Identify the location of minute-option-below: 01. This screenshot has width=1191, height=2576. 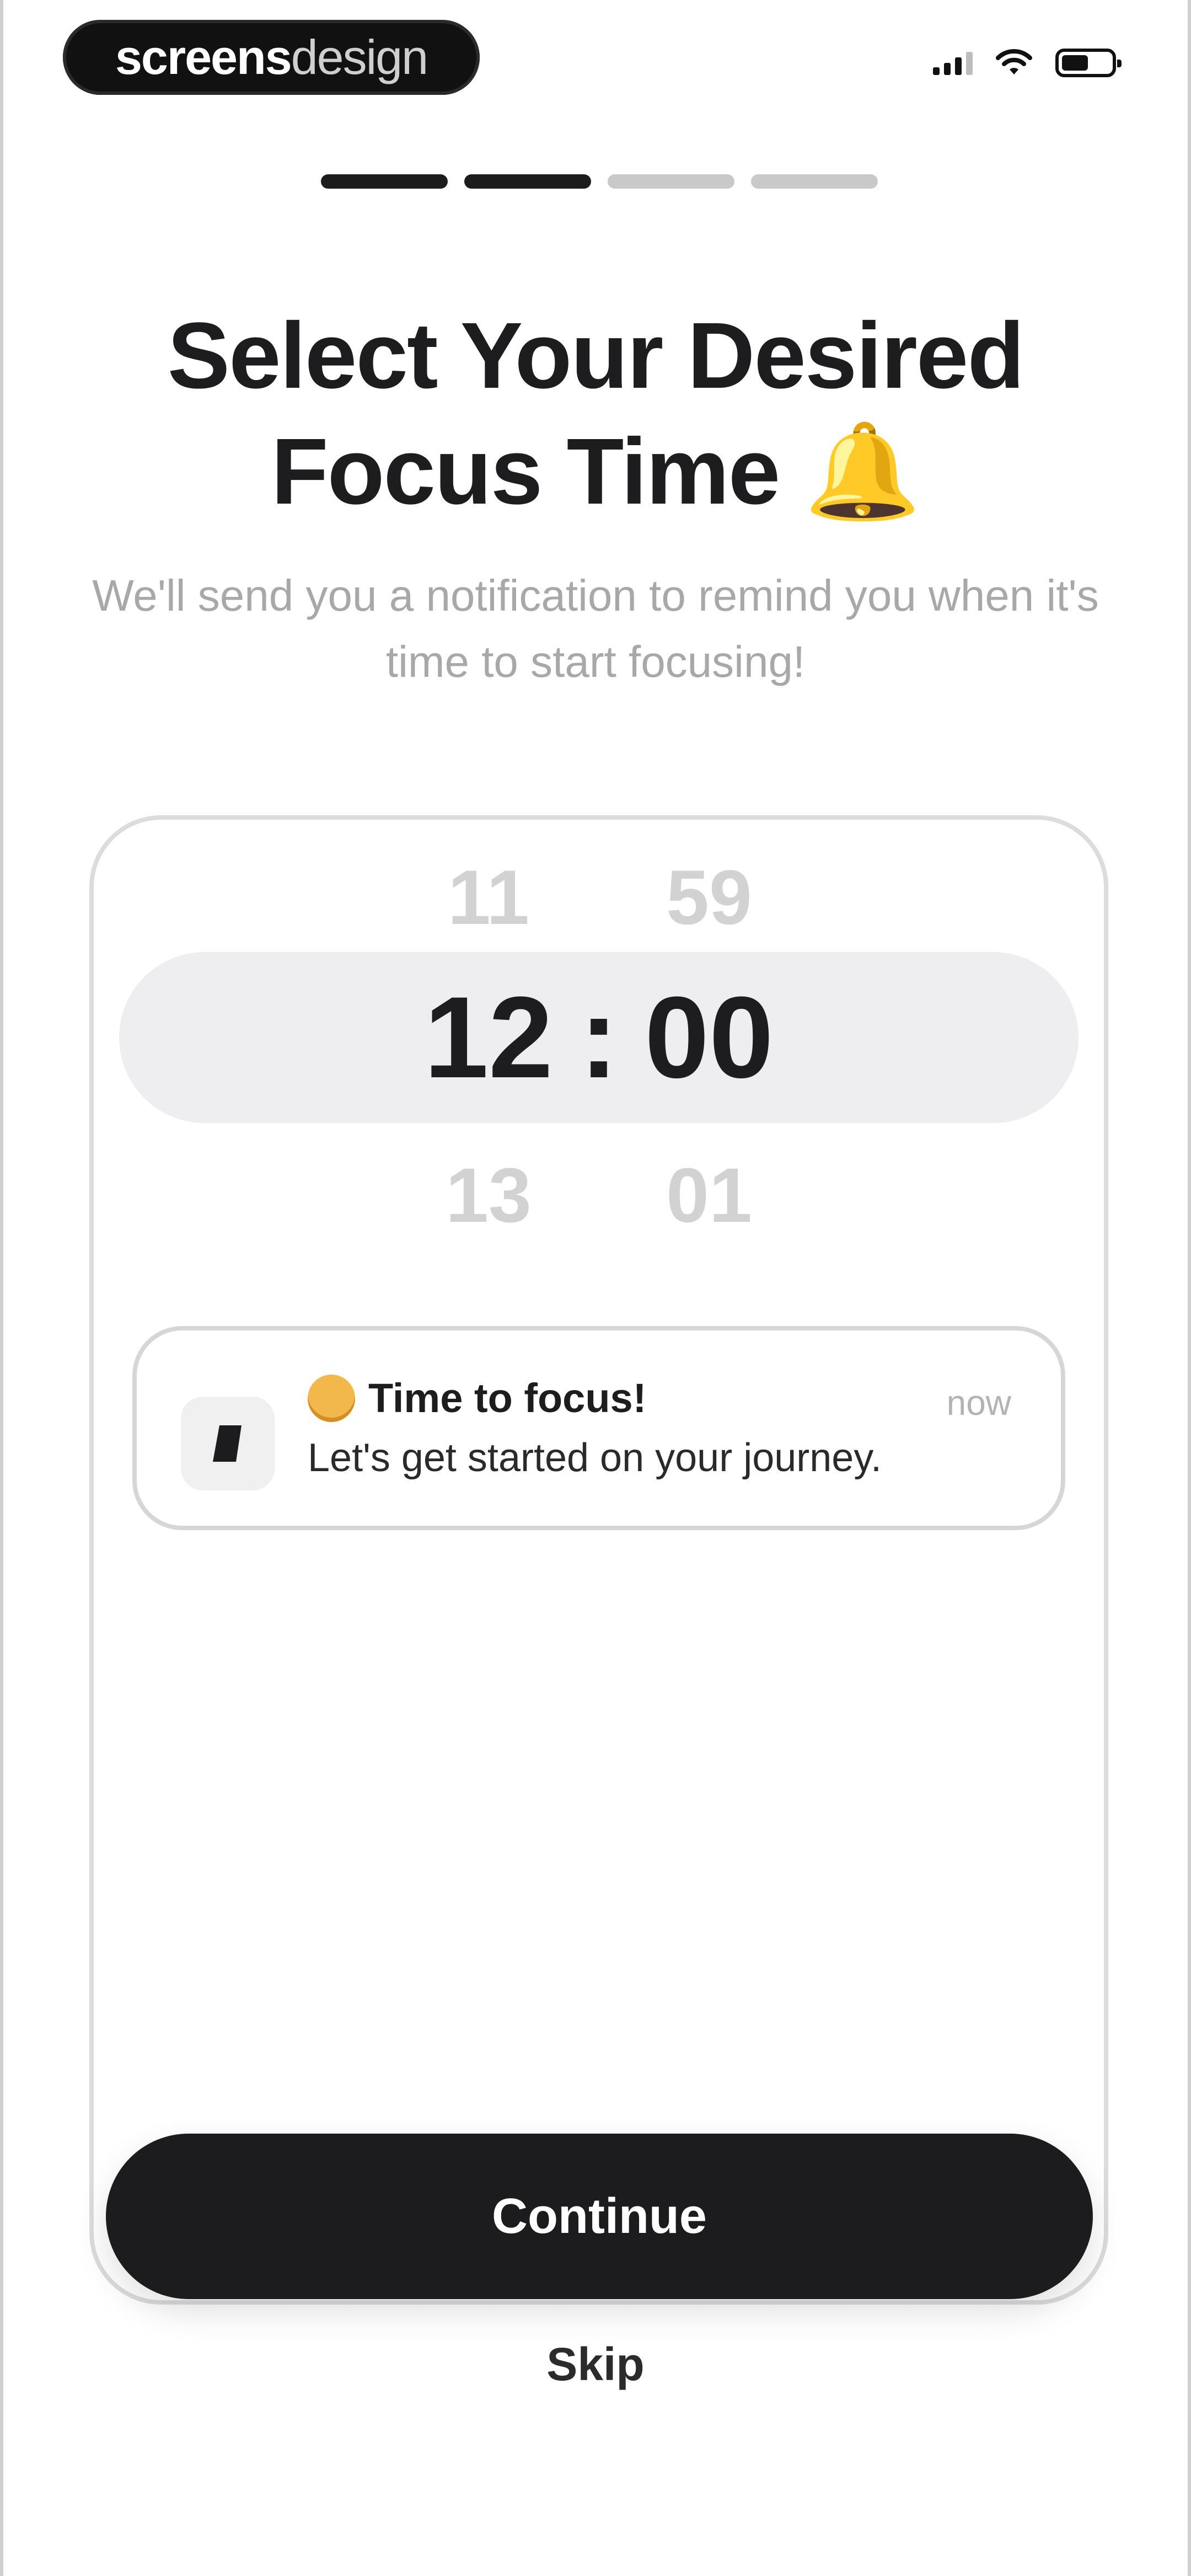
(709, 1195).